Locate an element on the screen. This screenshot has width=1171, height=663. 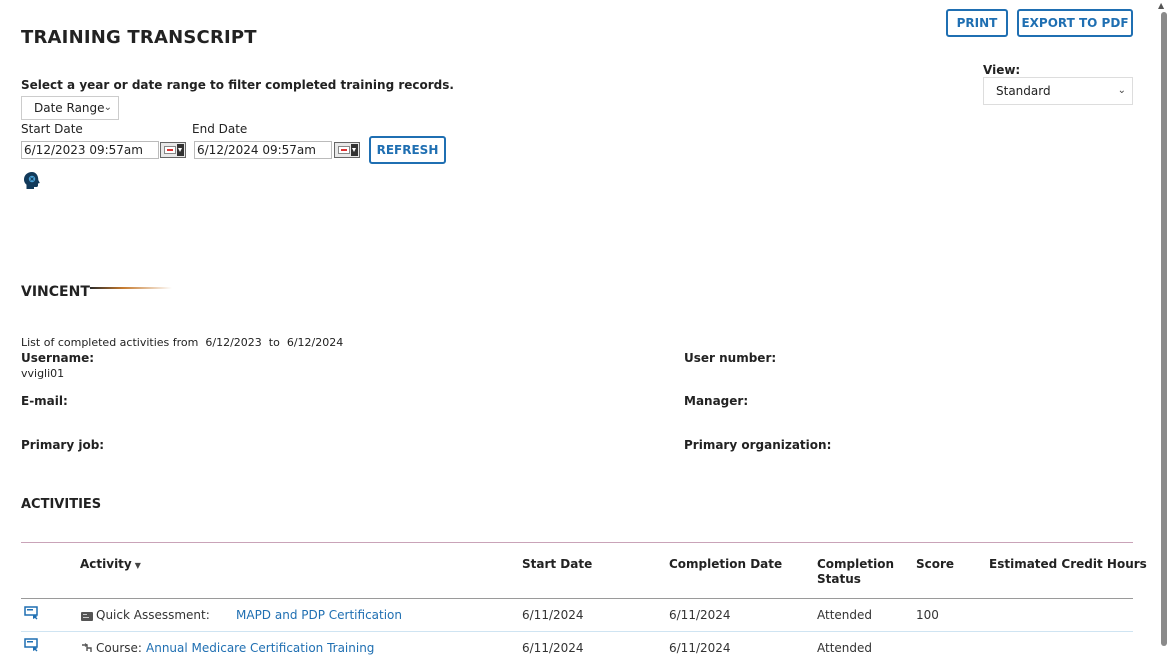
to-date: 6/12/2024 is located at coordinates (315, 342).